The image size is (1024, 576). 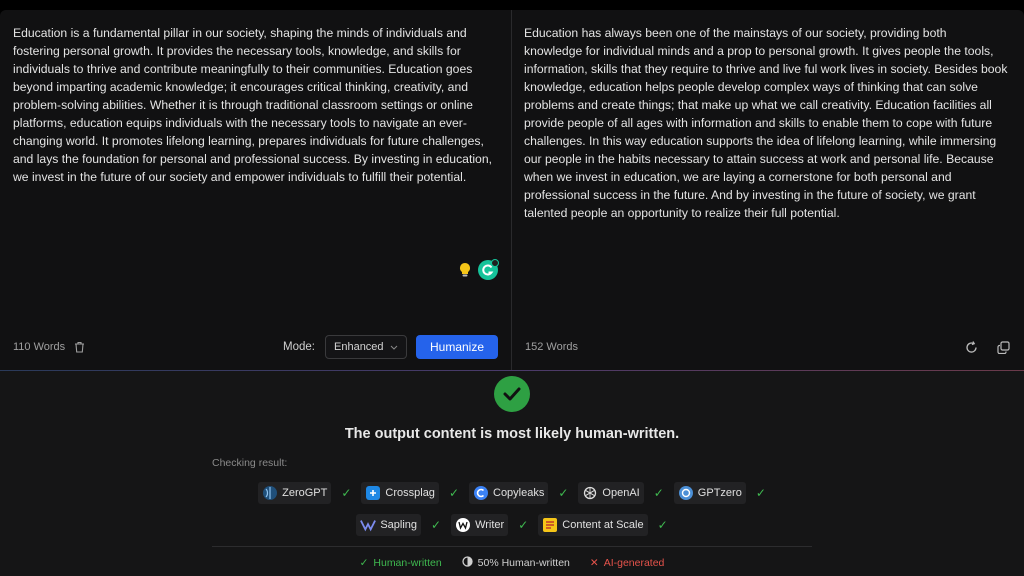 I want to click on trash-icon, so click(x=79, y=347).